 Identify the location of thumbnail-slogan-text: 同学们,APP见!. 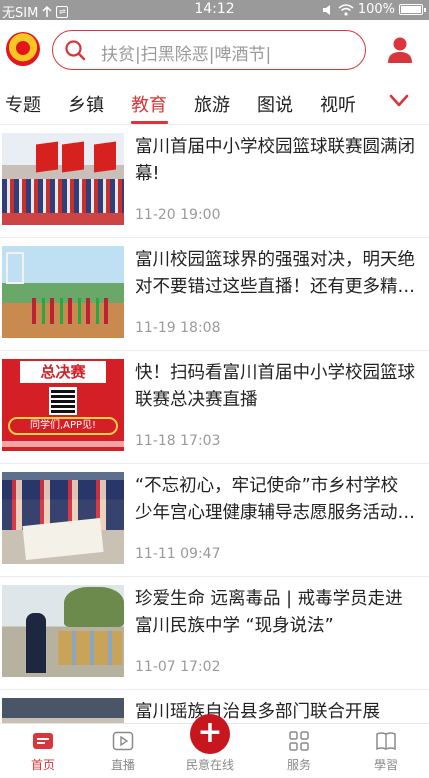
(63, 426).